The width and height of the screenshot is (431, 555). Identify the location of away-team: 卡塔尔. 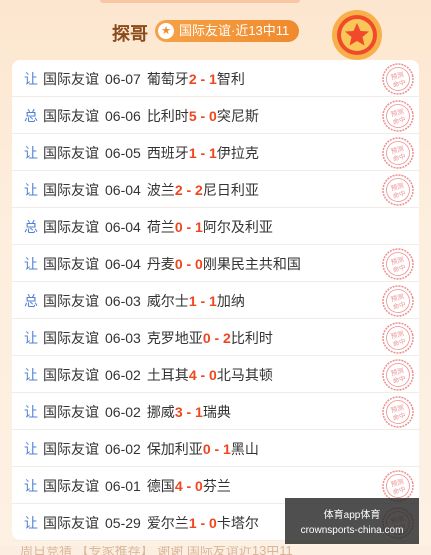
(237, 522).